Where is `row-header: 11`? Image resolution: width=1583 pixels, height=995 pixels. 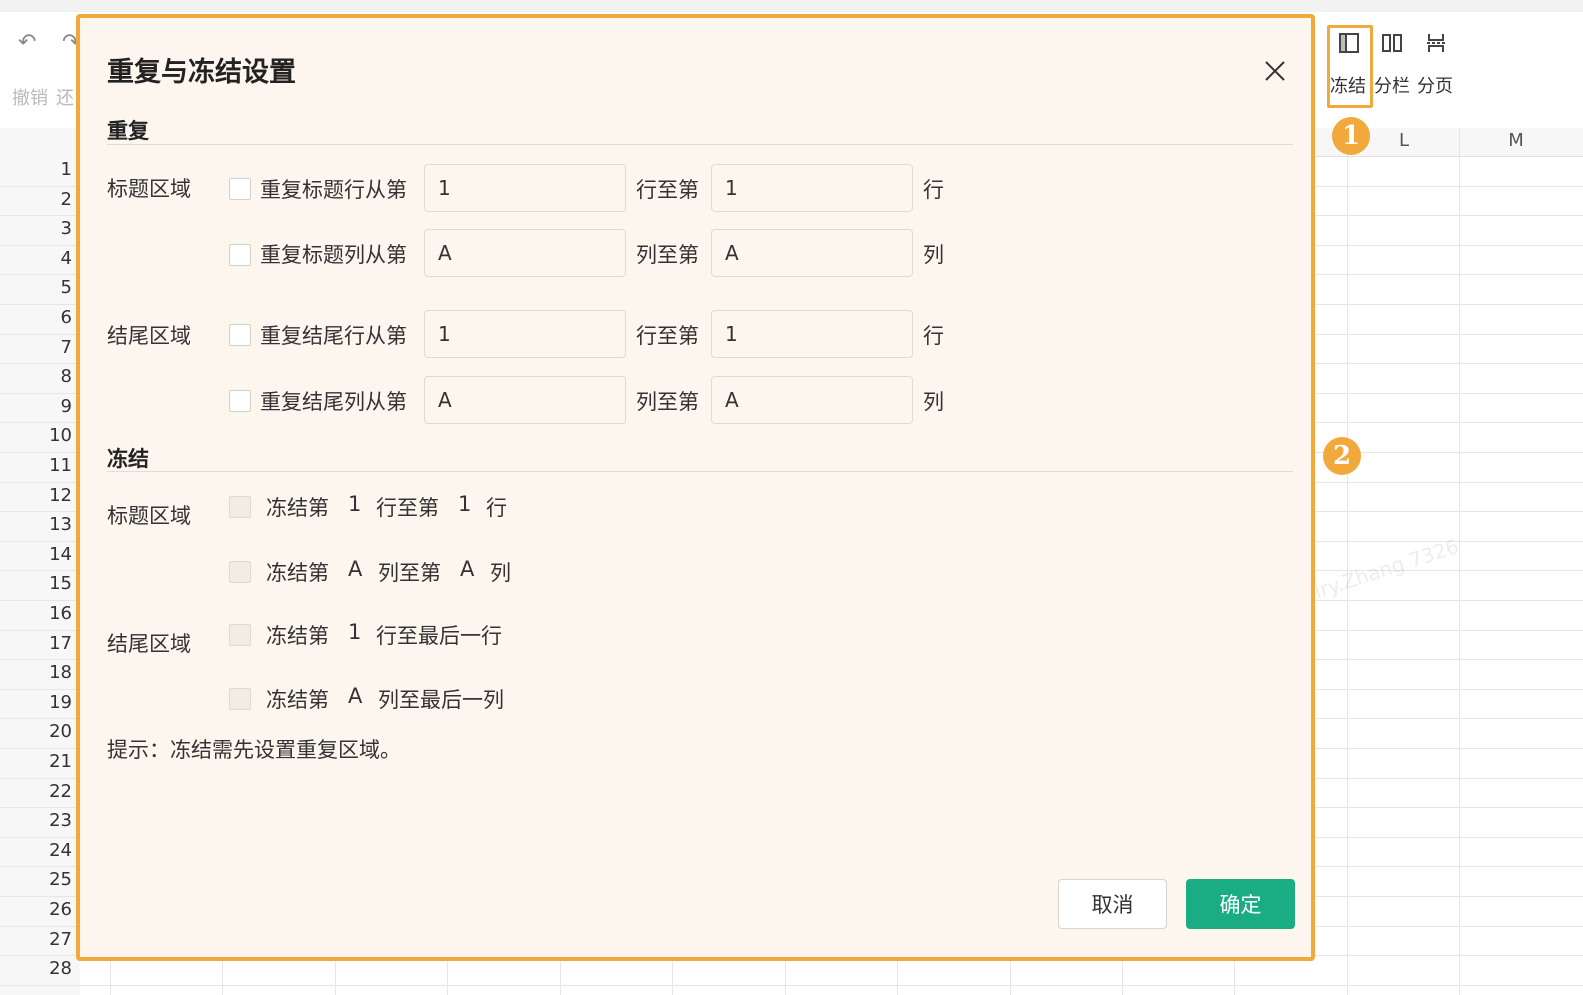 row-header: 11 is located at coordinates (36, 465).